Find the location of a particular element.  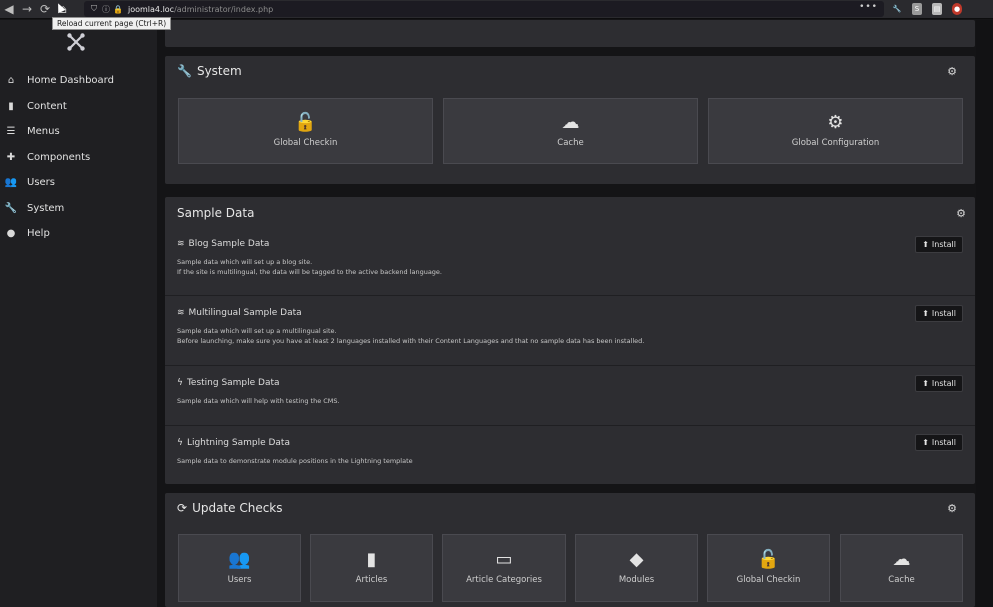

forward-icon: → is located at coordinates (27, 9).